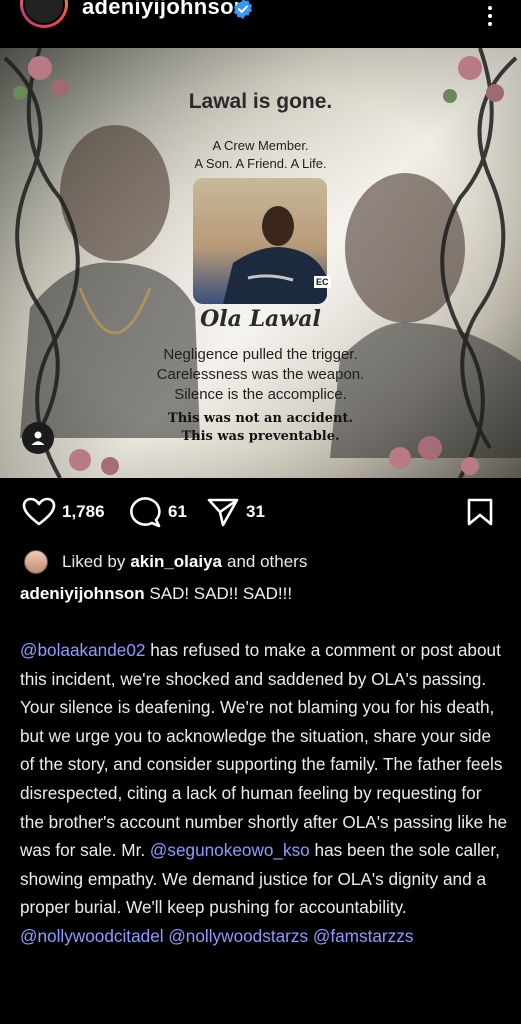  What do you see at coordinates (260, 24) in the screenshot?
I see `post-header: adeniyijohnson` at bounding box center [260, 24].